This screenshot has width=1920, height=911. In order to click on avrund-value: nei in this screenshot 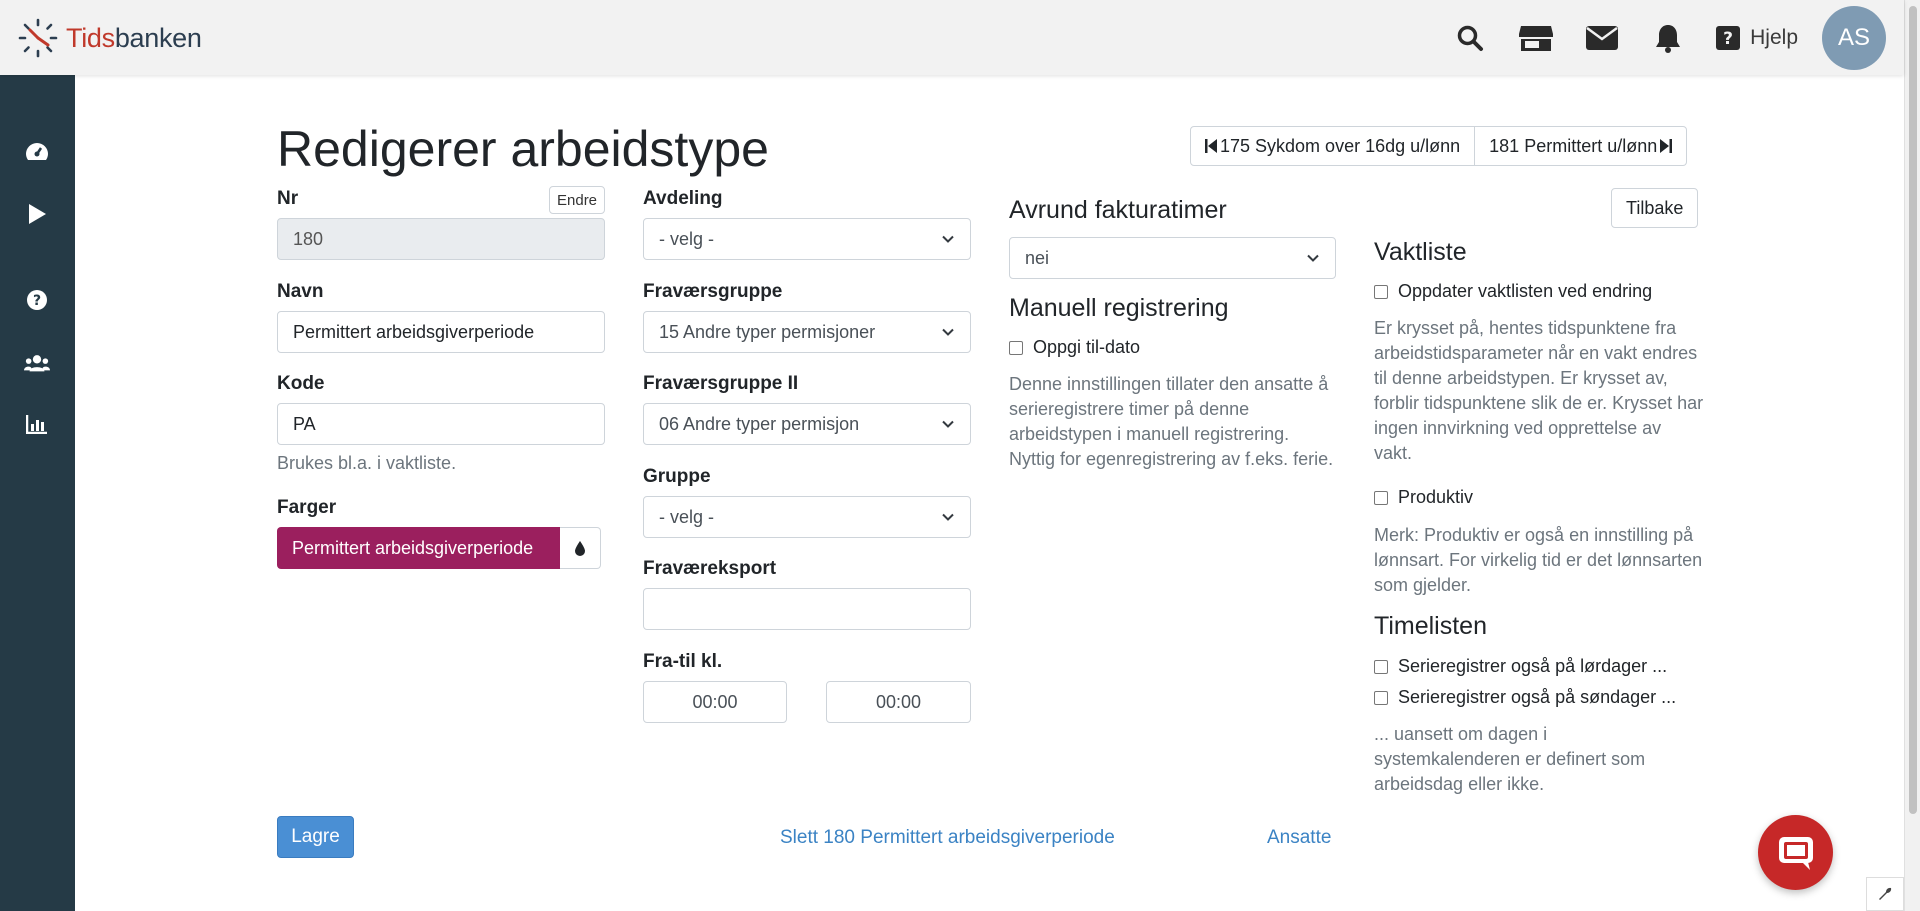, I will do `click(1037, 257)`.